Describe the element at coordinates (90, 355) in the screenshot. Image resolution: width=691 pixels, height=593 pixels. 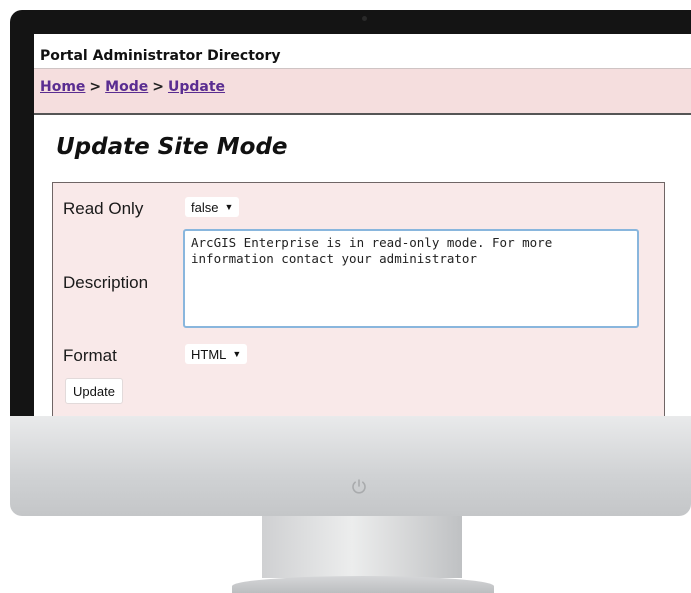
I see `format-label: Format` at that location.